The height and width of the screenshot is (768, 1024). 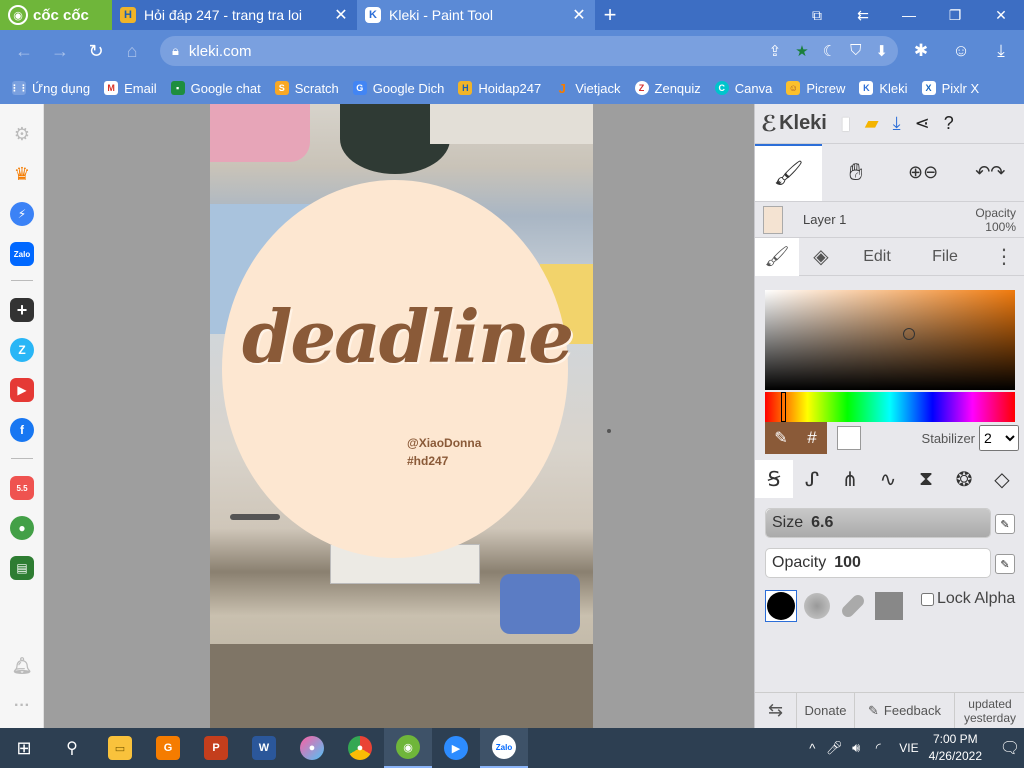 I want to click on shopee-icon: 5.5, so click(x=22, y=488).